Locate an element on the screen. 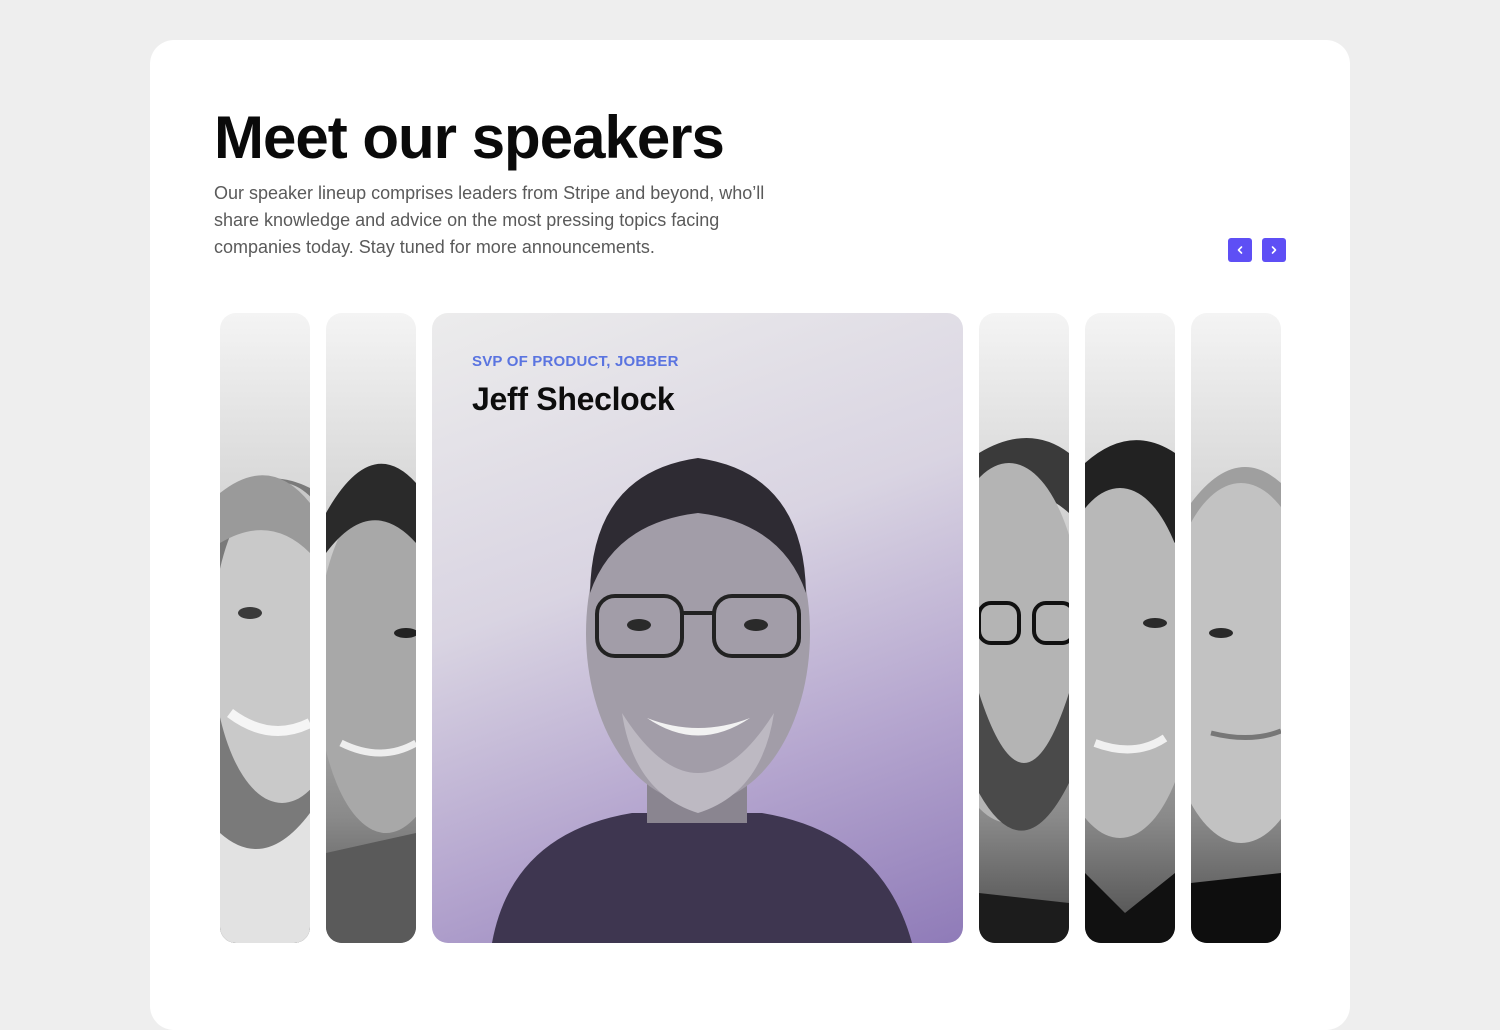 The width and height of the screenshot is (1500, 1030). chevron-left-icon is located at coordinates (1240, 250).